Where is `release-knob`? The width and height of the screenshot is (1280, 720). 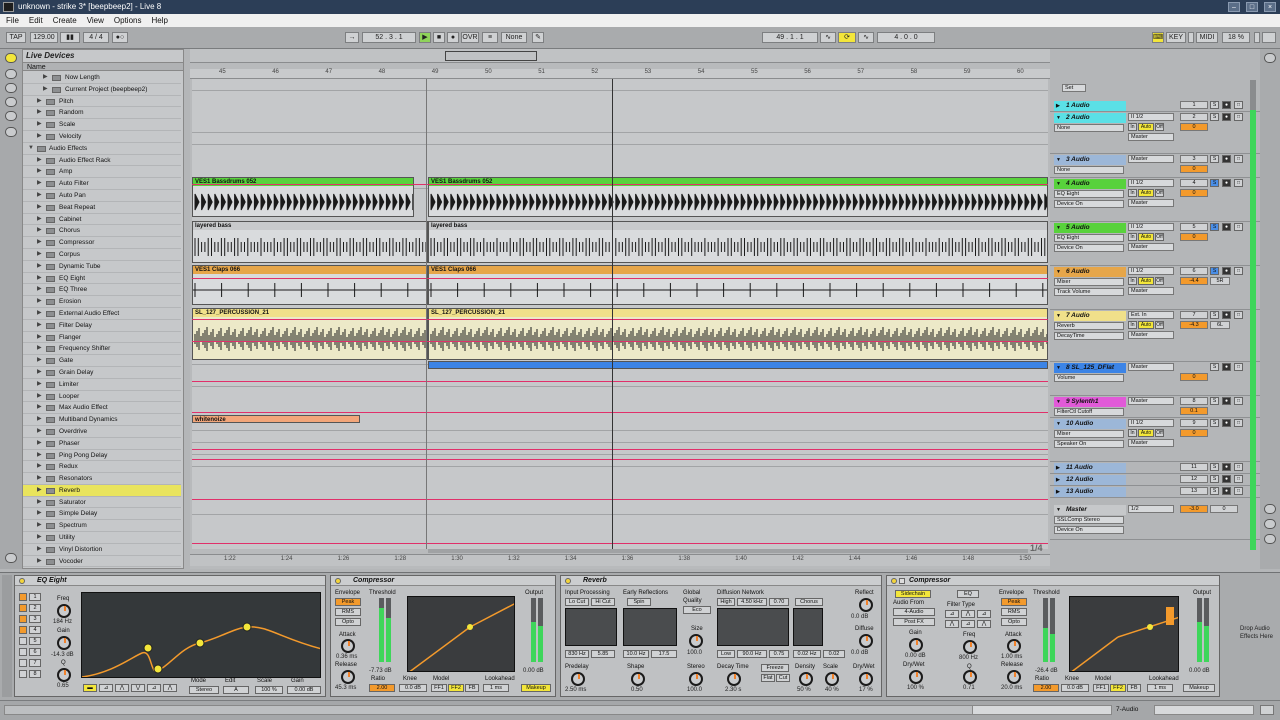
release-knob is located at coordinates (1014, 677).